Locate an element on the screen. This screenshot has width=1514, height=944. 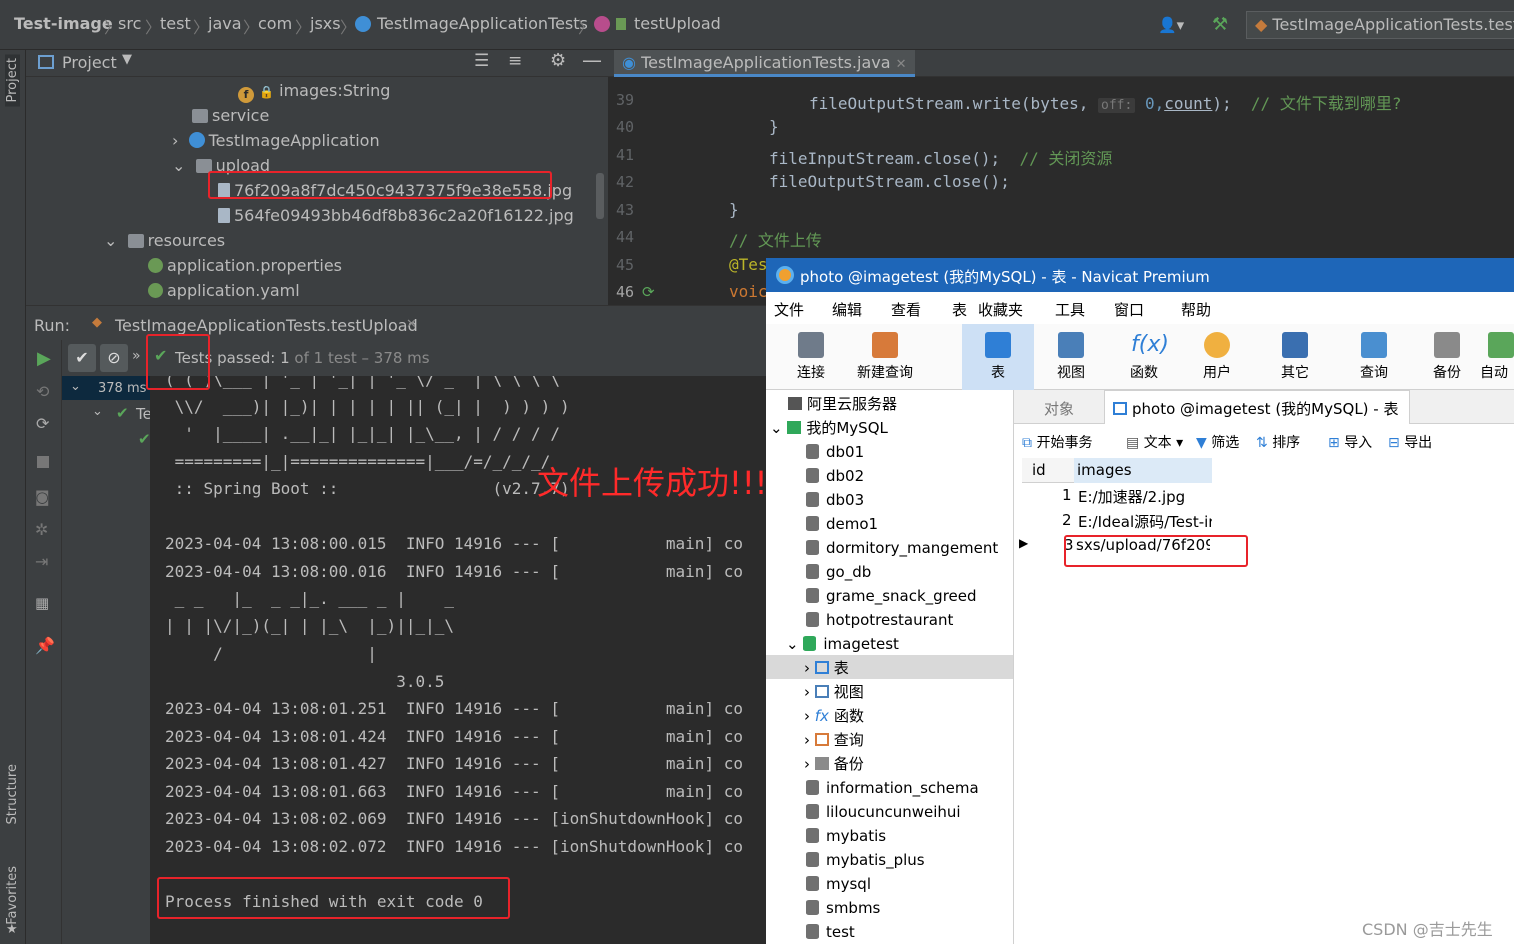
more-icon: » is located at coordinates (136, 356).